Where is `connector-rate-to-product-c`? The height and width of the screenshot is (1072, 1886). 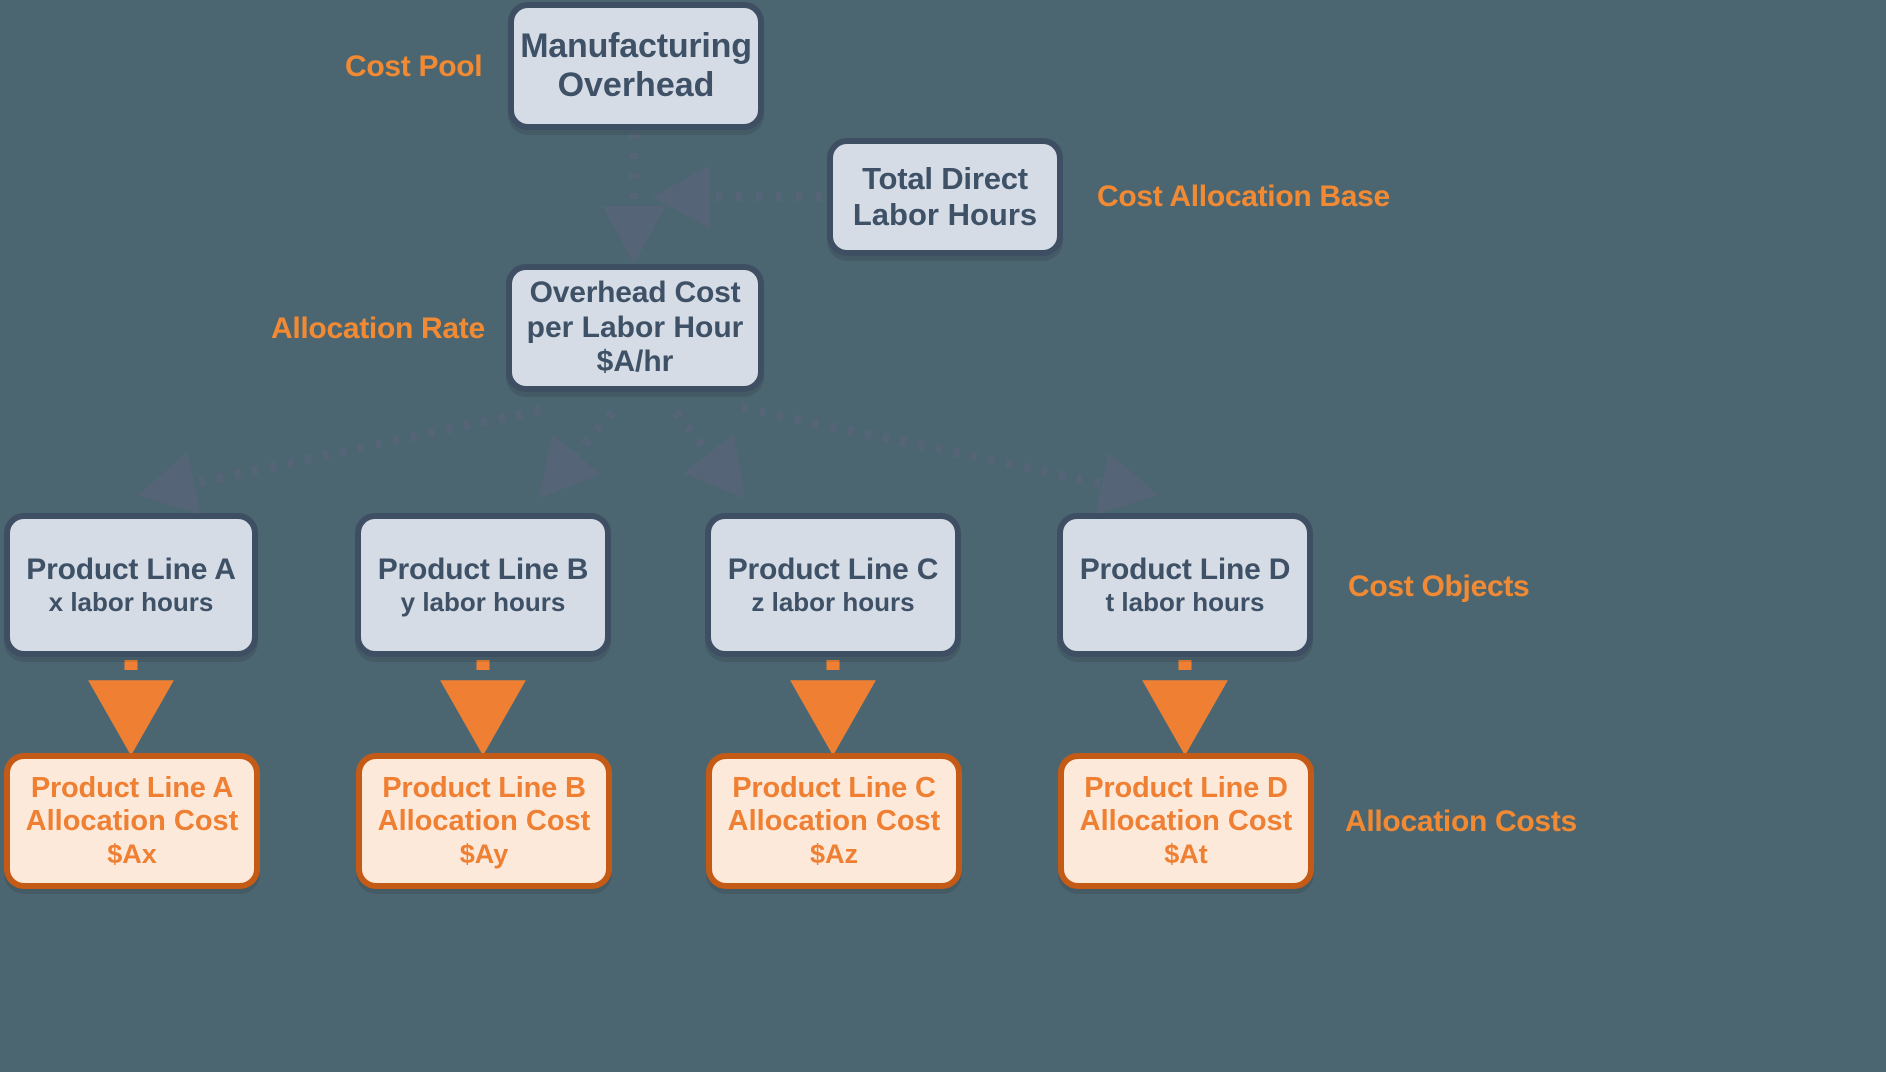
connector-rate-to-product-c is located at coordinates (708, 454).